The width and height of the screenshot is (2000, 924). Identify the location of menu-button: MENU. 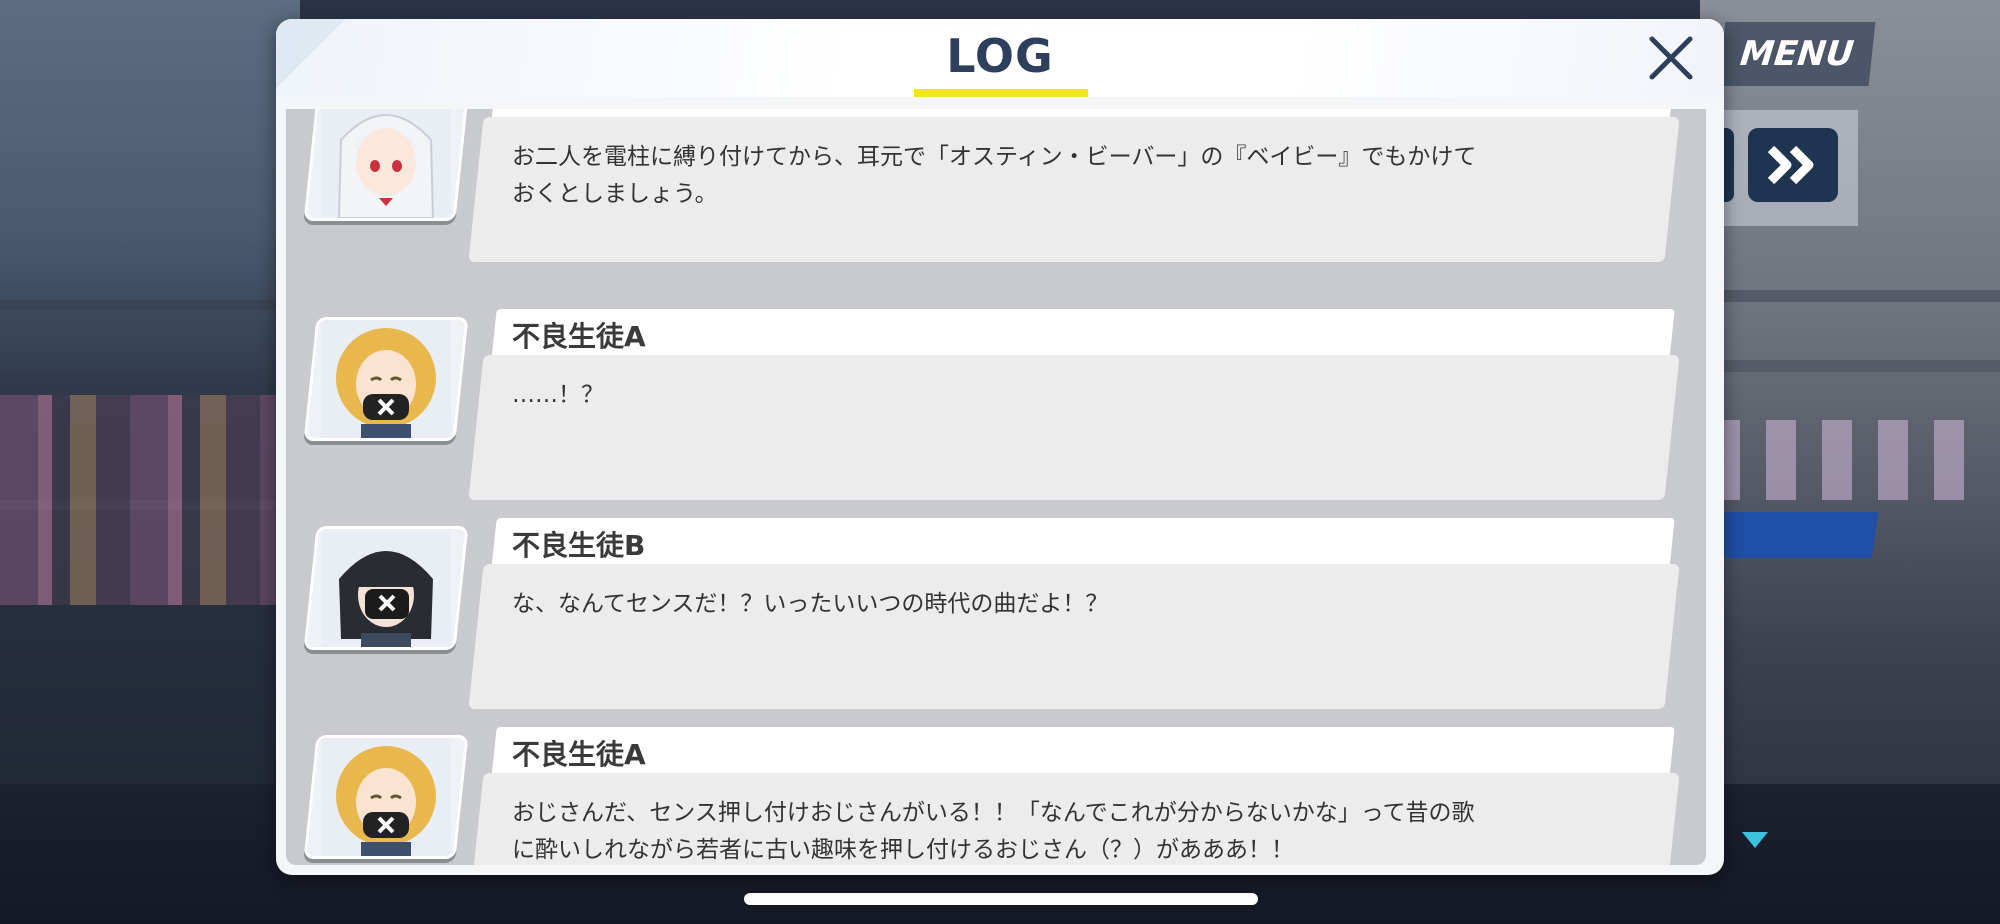
(1797, 54).